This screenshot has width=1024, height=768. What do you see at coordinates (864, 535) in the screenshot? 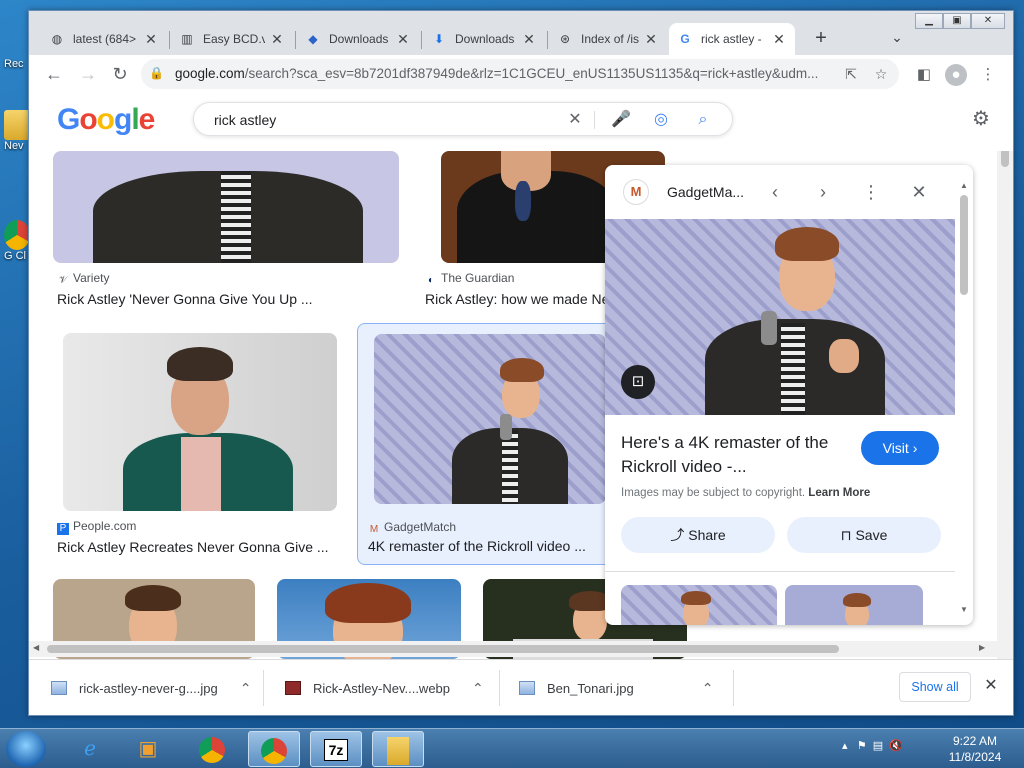
I see `save-button: ⊓ Save` at bounding box center [864, 535].